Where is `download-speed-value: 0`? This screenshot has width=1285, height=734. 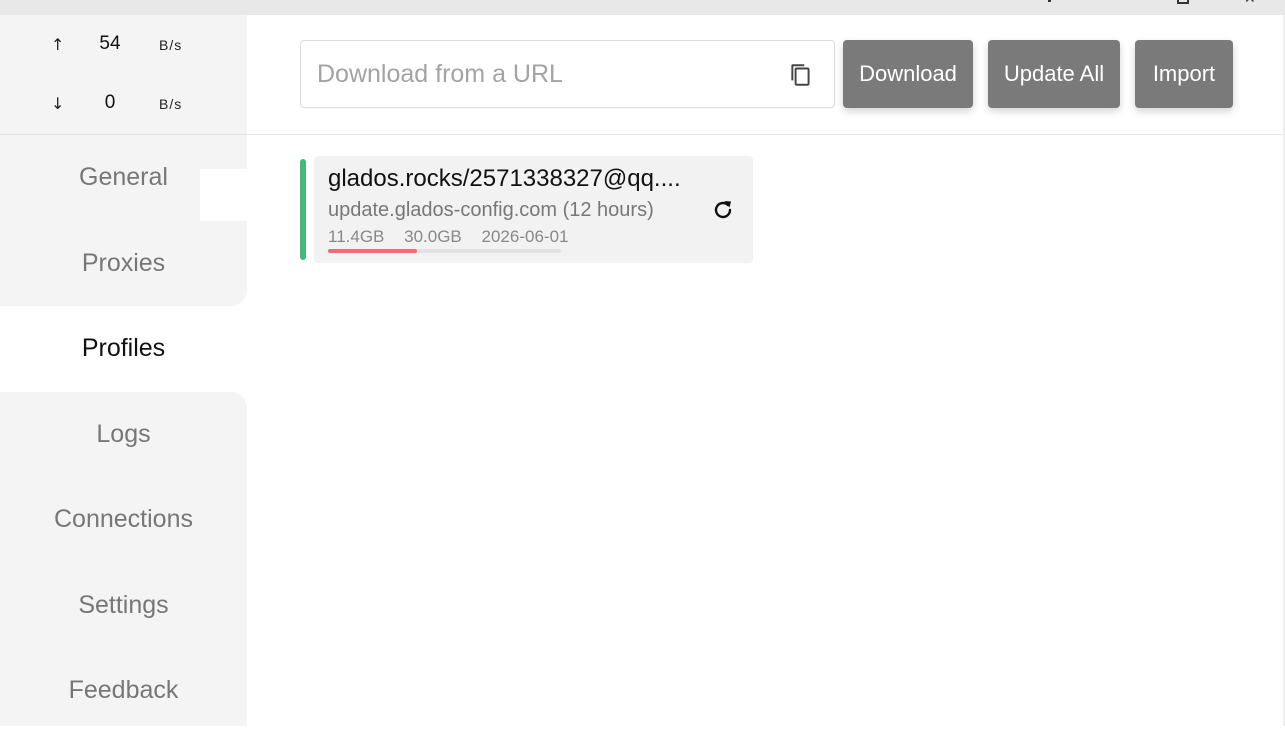
download-speed-value: 0 is located at coordinates (110, 102).